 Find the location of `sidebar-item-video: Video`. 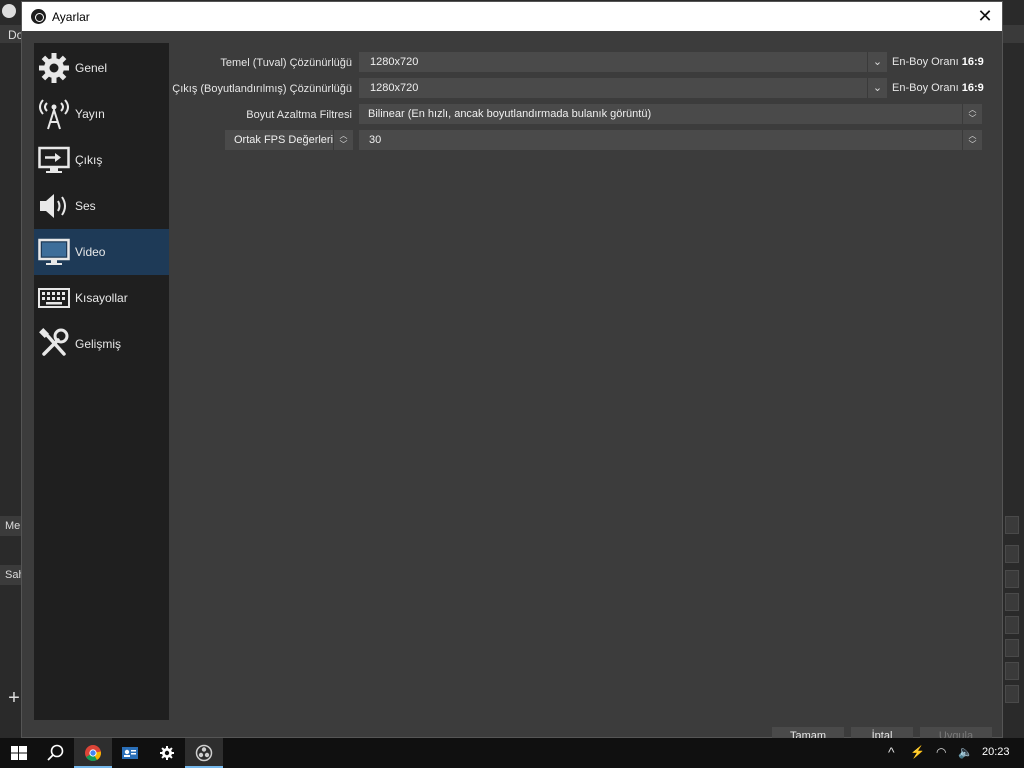

sidebar-item-video: Video is located at coordinates (101, 252).